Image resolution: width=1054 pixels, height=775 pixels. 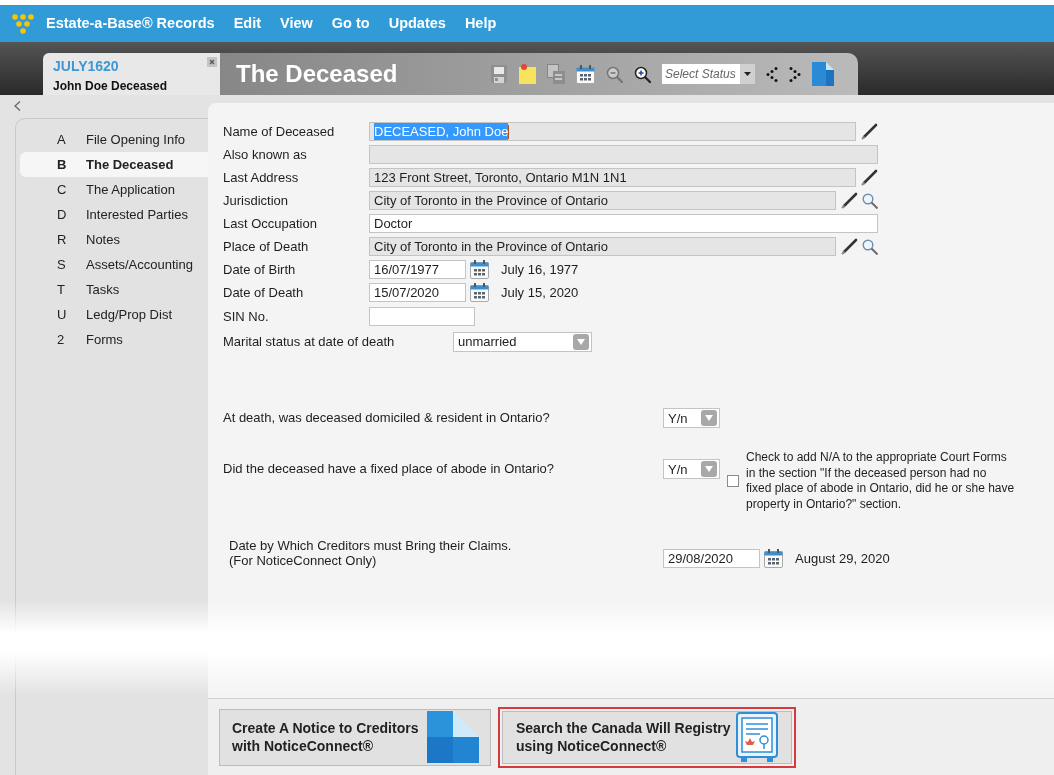 What do you see at coordinates (309, 341) in the screenshot?
I see `field-label: Marital status at date of death` at bounding box center [309, 341].